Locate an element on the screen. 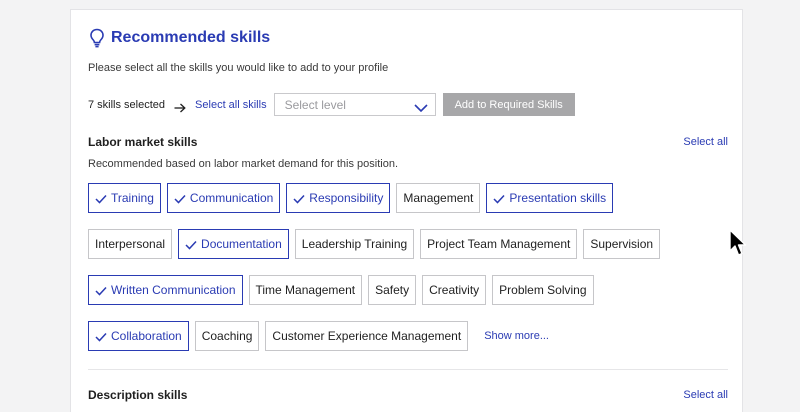 The image size is (800, 412). skill-chip-label: Leadership Training is located at coordinates (354, 244).